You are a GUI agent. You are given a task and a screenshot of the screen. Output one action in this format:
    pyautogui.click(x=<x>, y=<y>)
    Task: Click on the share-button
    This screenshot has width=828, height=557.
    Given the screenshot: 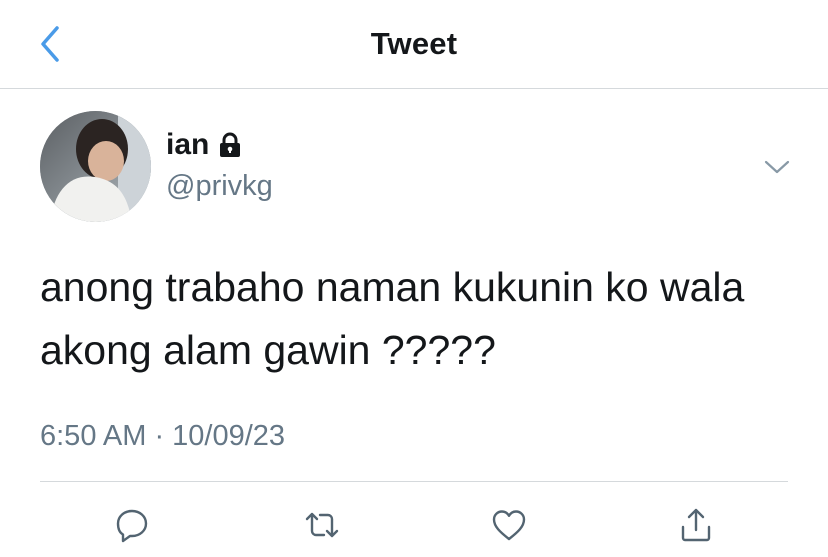 What is the action you would take?
    pyautogui.click(x=696, y=525)
    